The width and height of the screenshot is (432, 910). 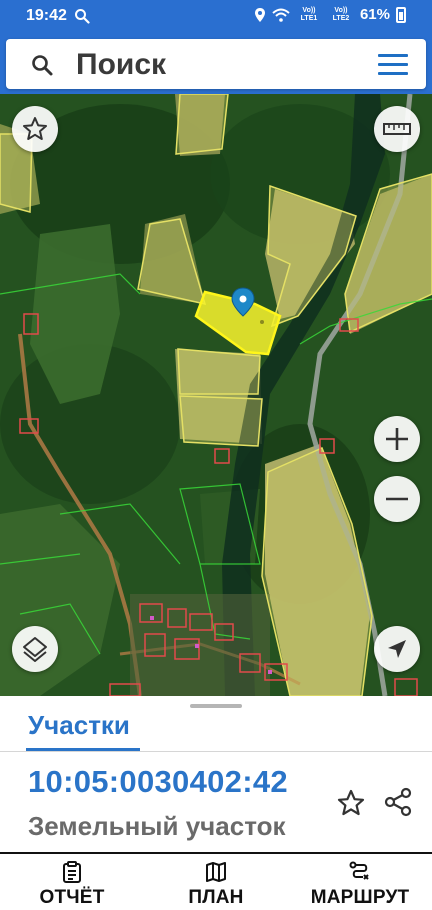 What do you see at coordinates (360, 897) in the screenshot?
I see `nav-route-label: МАРШРУТ` at bounding box center [360, 897].